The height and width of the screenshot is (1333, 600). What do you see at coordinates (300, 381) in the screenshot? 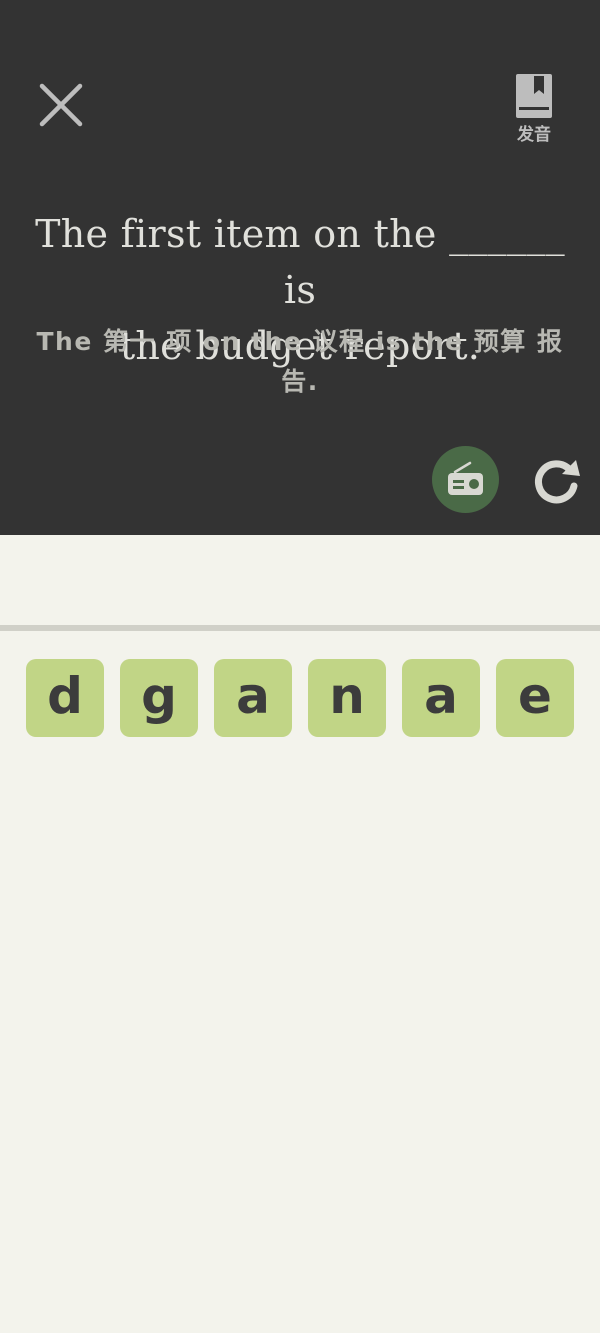
I see `translation-line-2: 告.` at bounding box center [300, 381].